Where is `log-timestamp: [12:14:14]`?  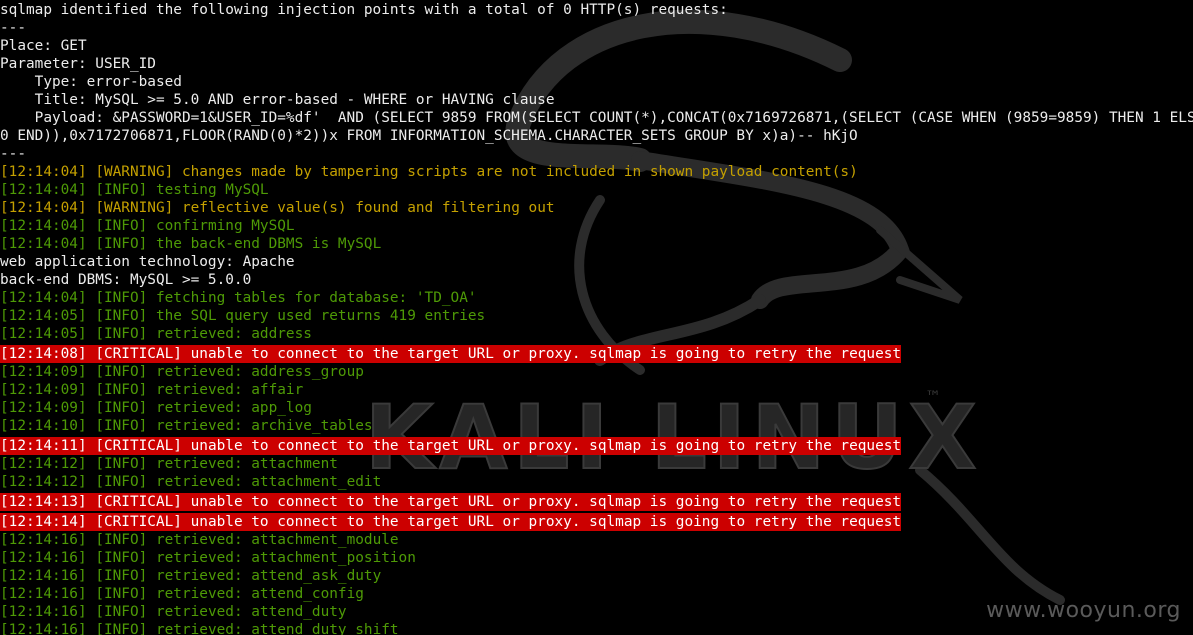
log-timestamp: [12:14:14] is located at coordinates (43, 522).